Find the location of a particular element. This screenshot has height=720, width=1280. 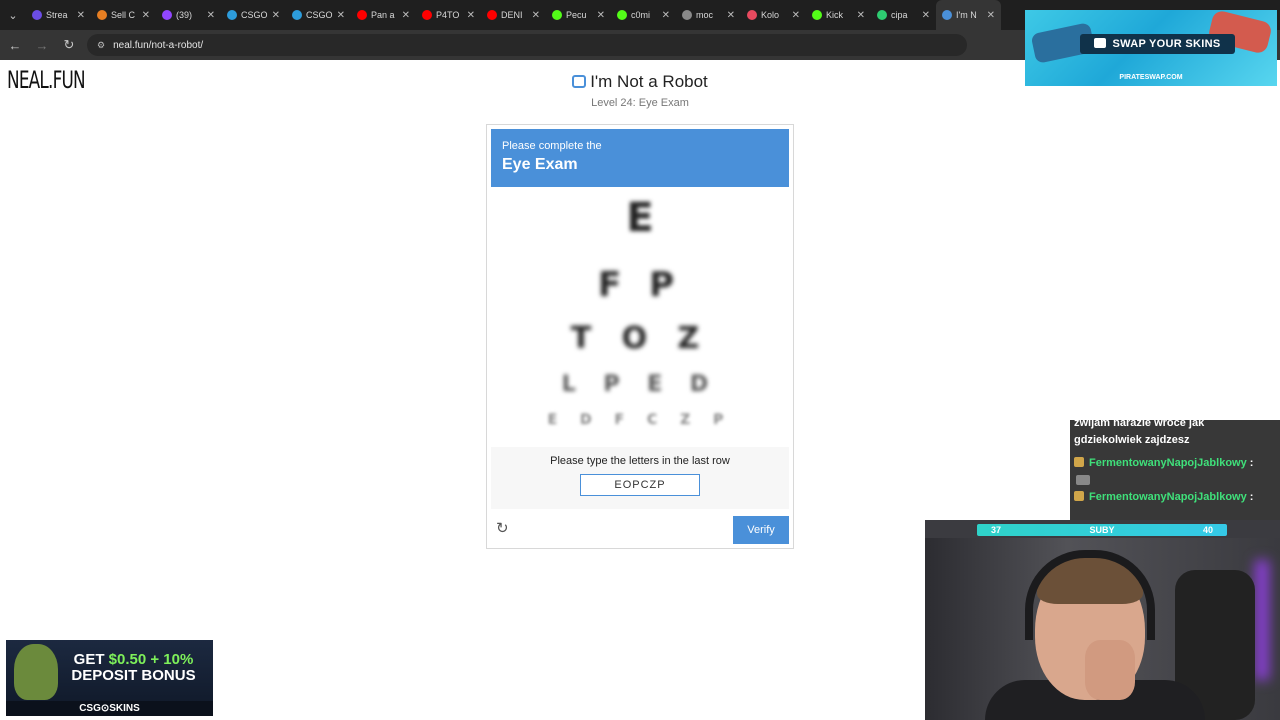

eye-chart-row: E is located at coordinates (640, 218).